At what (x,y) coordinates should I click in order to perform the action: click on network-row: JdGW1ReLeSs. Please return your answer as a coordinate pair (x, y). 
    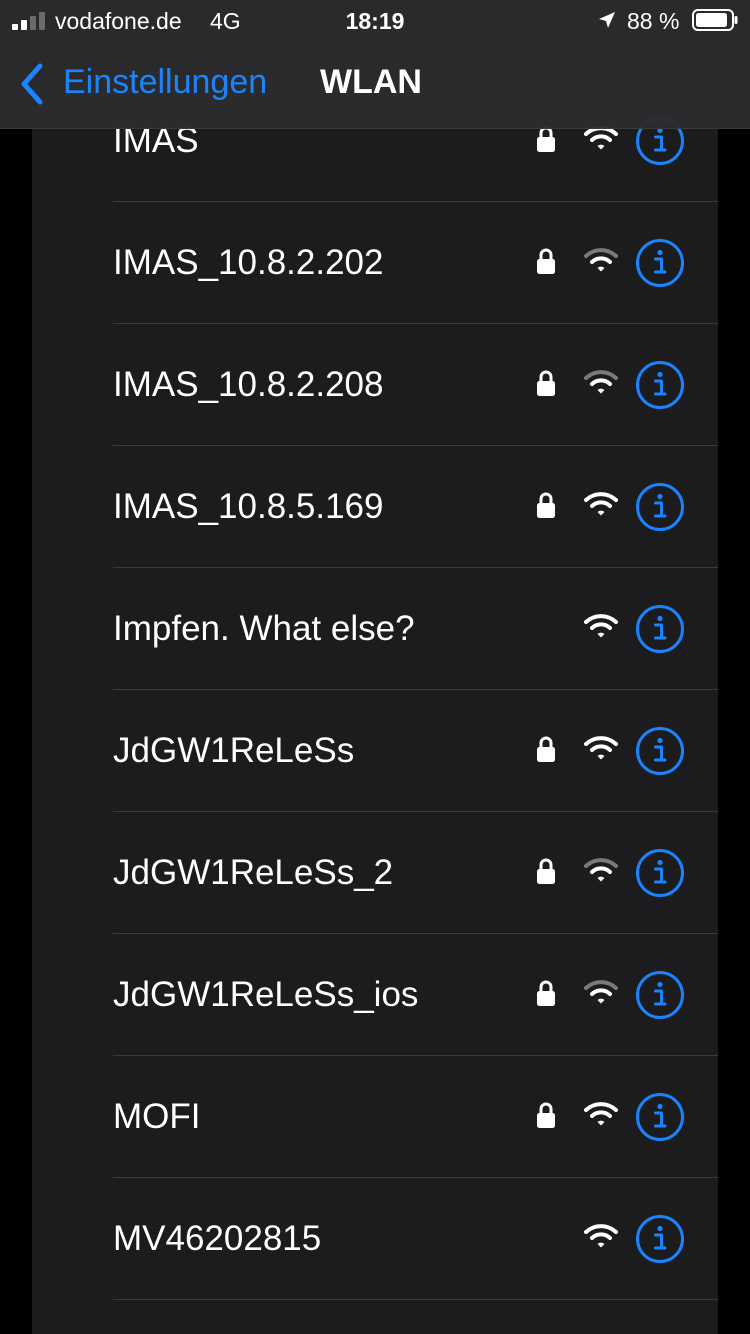
    Looking at the image, I should click on (375, 751).